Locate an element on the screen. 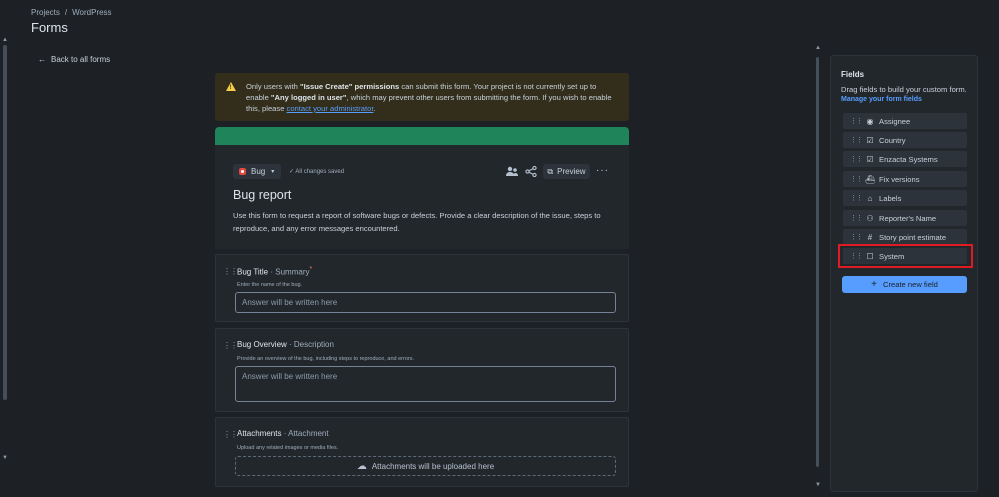  bug-overview-textarea: Answer will be written here is located at coordinates (425, 384).